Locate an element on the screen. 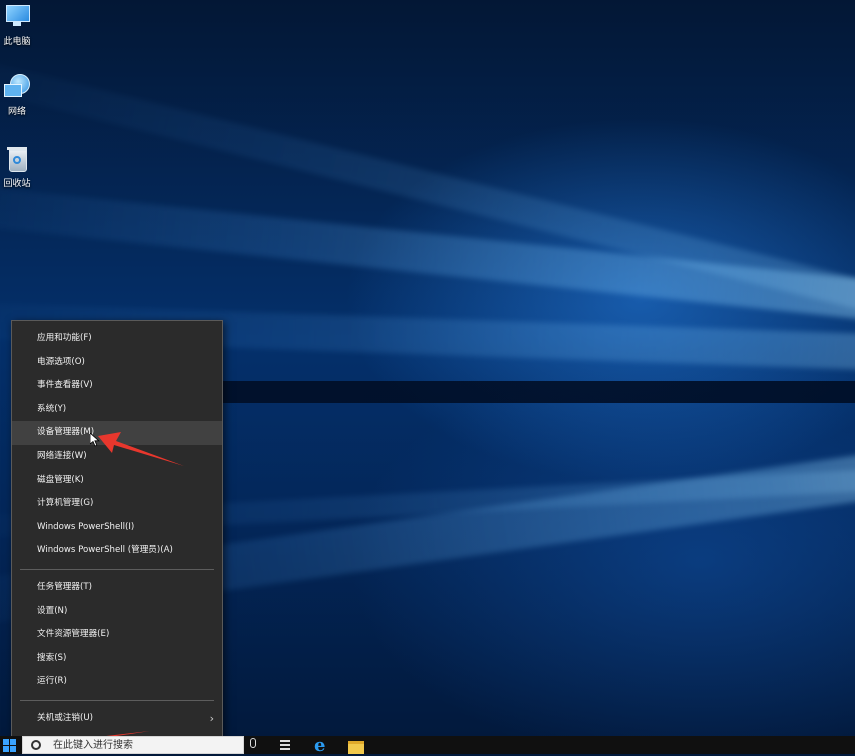 The height and width of the screenshot is (756, 855). menu-item-search: 搜索(S) is located at coordinates (117, 659).